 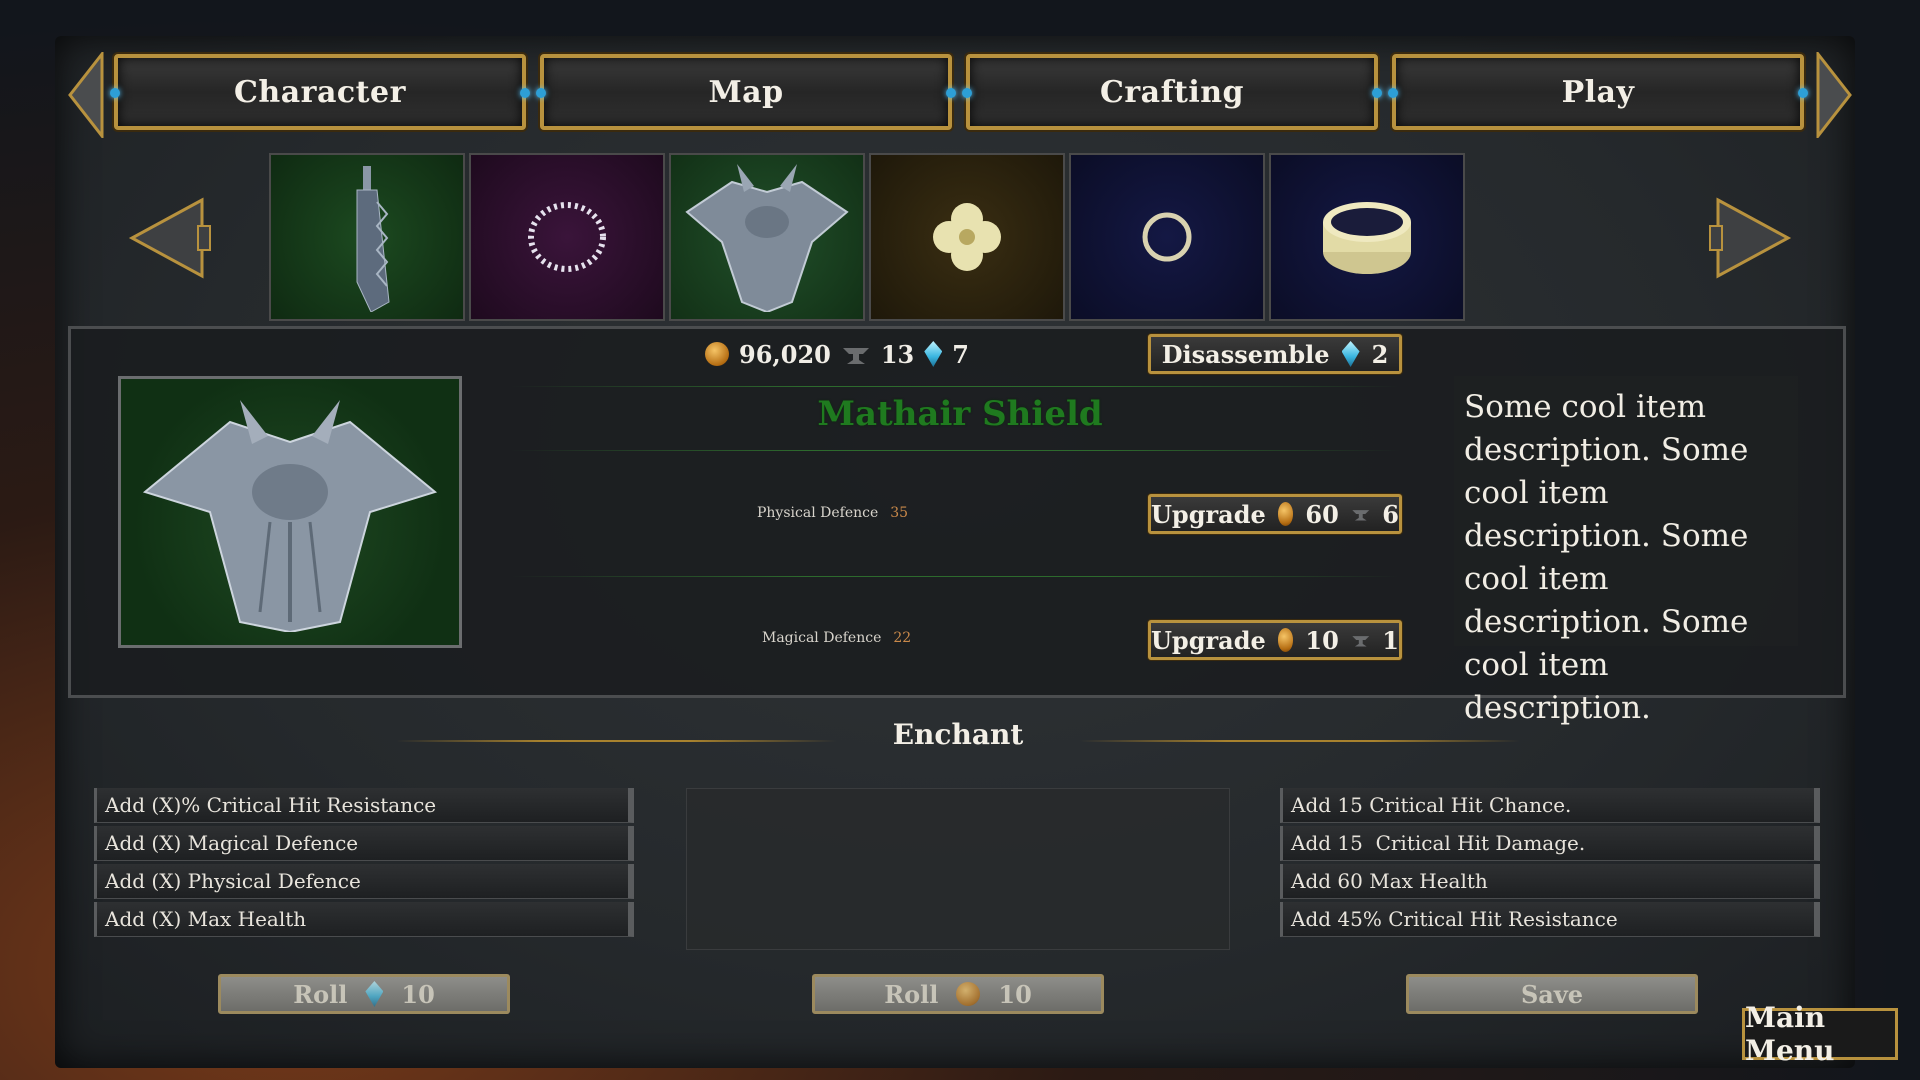 I want to click on inventory-slot-bracelet, so click(x=1367, y=237).